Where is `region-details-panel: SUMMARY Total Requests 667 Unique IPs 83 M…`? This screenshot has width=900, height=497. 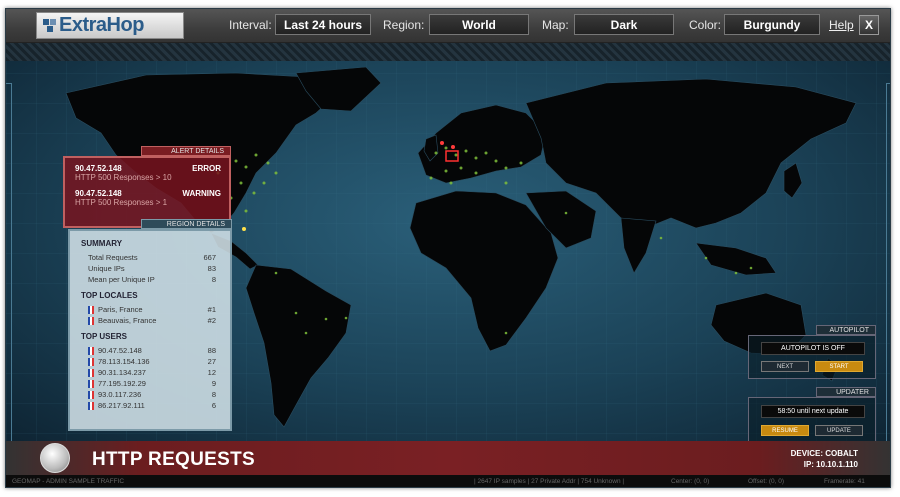
region-details-panel: SUMMARY Total Requests 667 Unique IPs 83 M… is located at coordinates (150, 330).